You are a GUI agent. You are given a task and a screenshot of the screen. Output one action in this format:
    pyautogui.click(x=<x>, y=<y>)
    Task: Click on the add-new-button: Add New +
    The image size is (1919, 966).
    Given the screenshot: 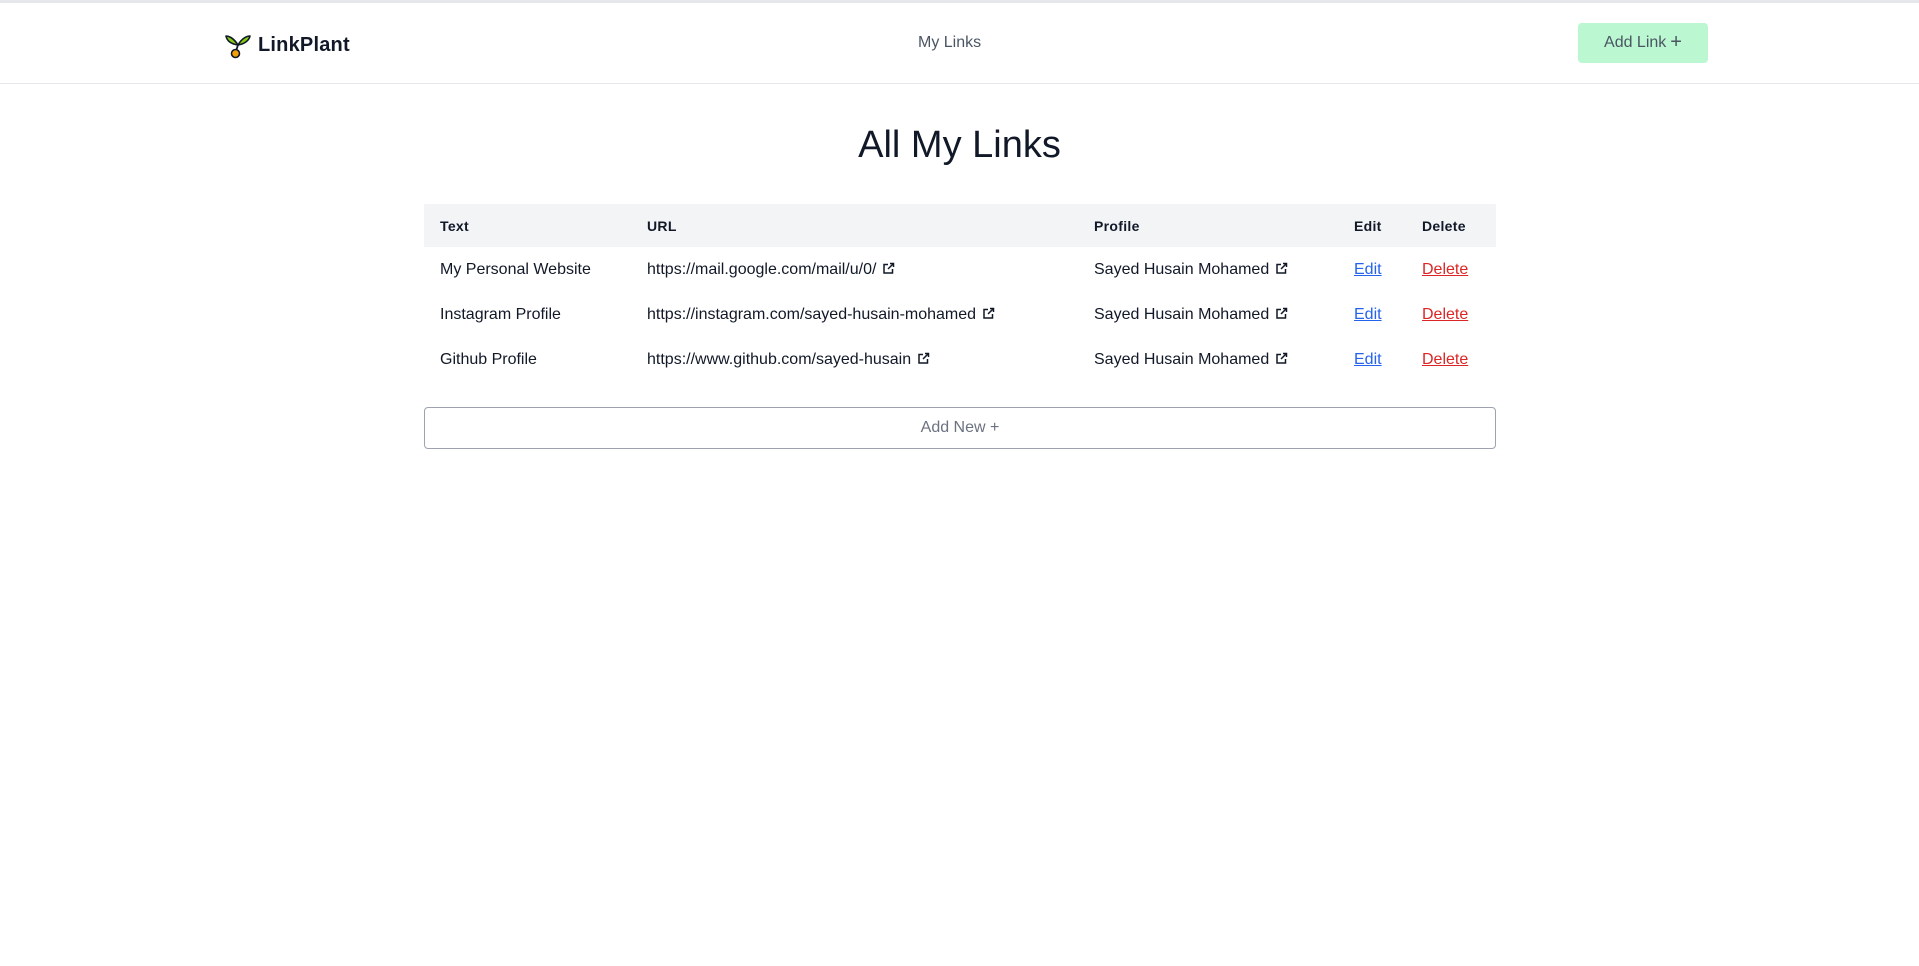 What is the action you would take?
    pyautogui.click(x=960, y=428)
    